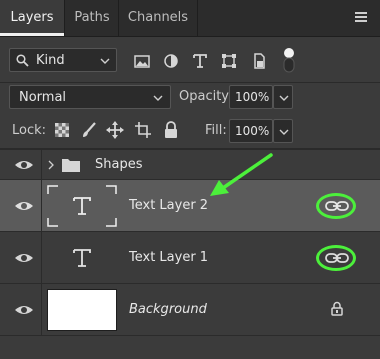  Describe the element at coordinates (206, 96) in the screenshot. I see `opacity-label: Opacity:` at that location.